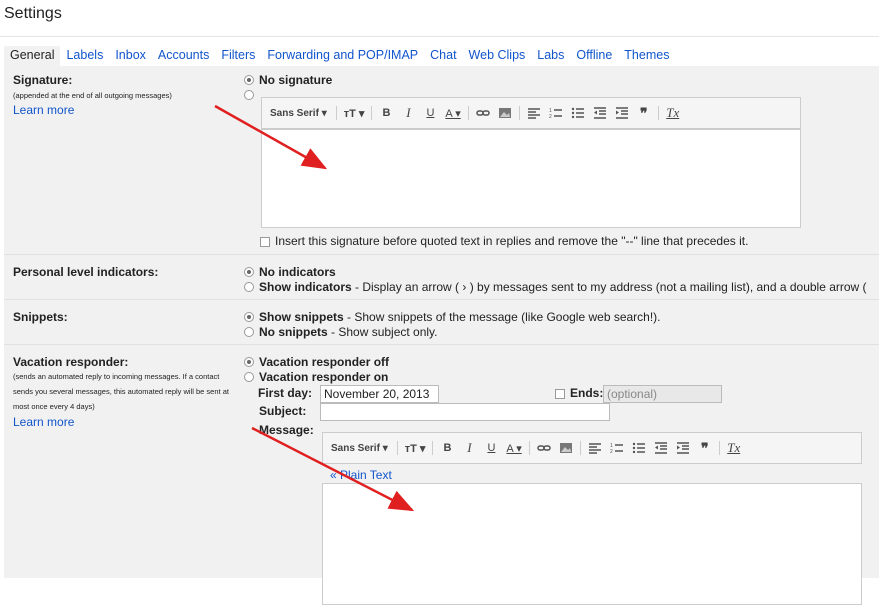 The height and width of the screenshot is (605, 879). What do you see at coordinates (249, 286) in the screenshot?
I see `show-indicators-radio` at bounding box center [249, 286].